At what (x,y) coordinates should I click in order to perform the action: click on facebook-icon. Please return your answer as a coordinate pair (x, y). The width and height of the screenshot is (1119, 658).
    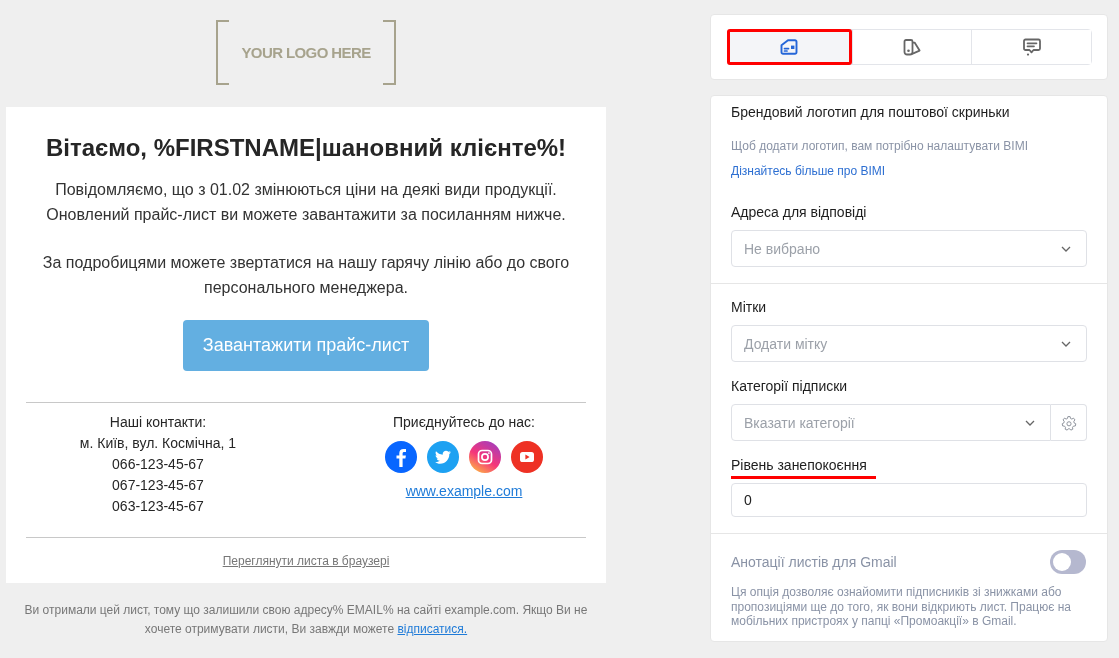
    Looking at the image, I should click on (401, 457).